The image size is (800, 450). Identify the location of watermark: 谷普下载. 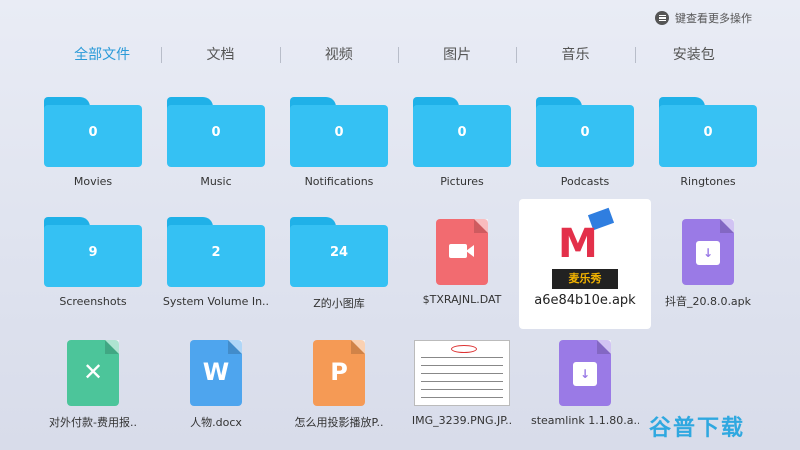
(696, 428).